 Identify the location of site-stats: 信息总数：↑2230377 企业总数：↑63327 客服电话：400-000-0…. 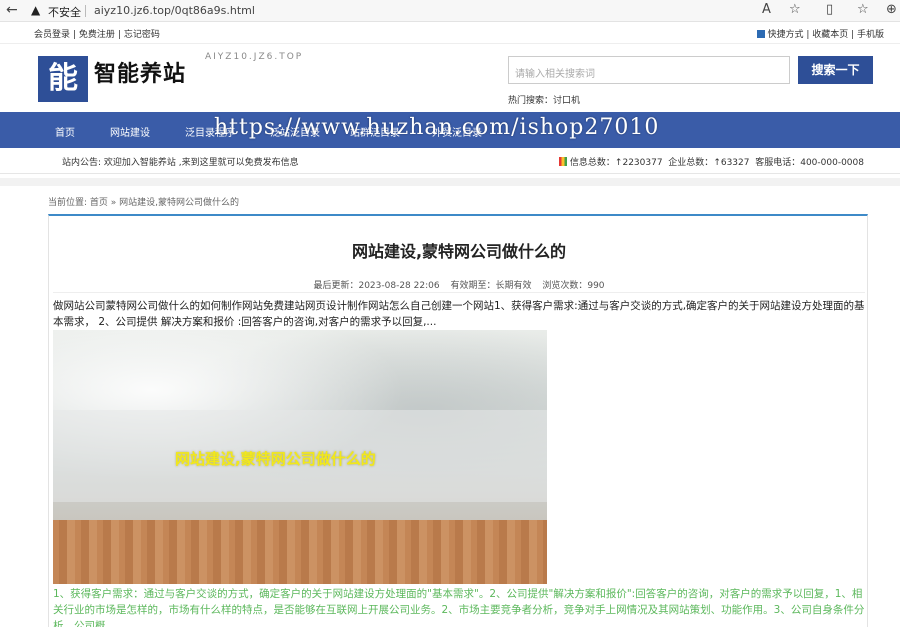
(711, 161).